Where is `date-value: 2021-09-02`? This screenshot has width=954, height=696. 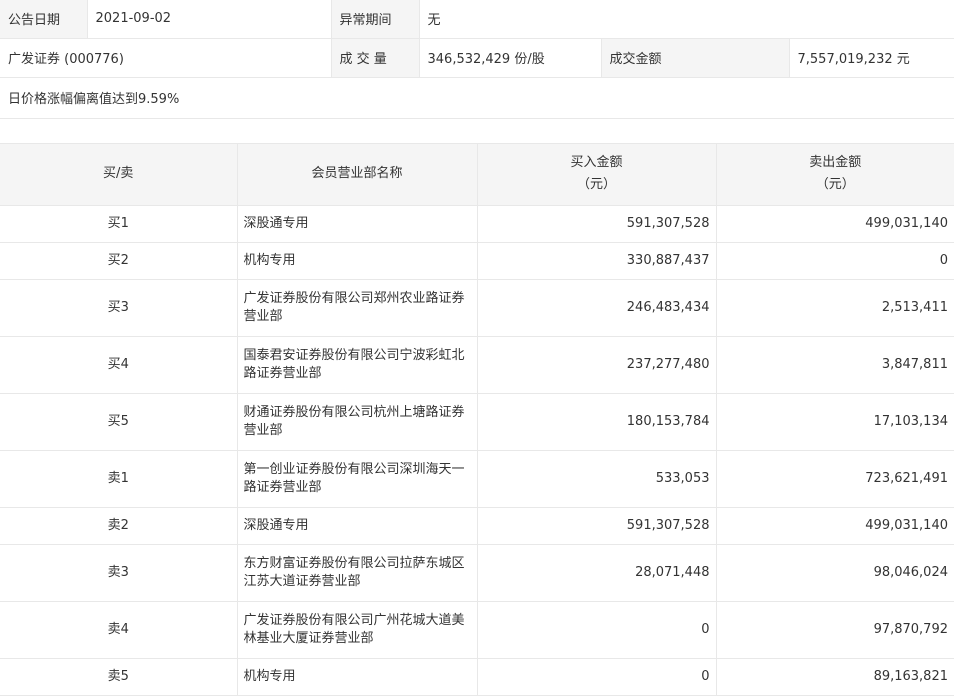 date-value: 2021-09-02 is located at coordinates (208, 19).